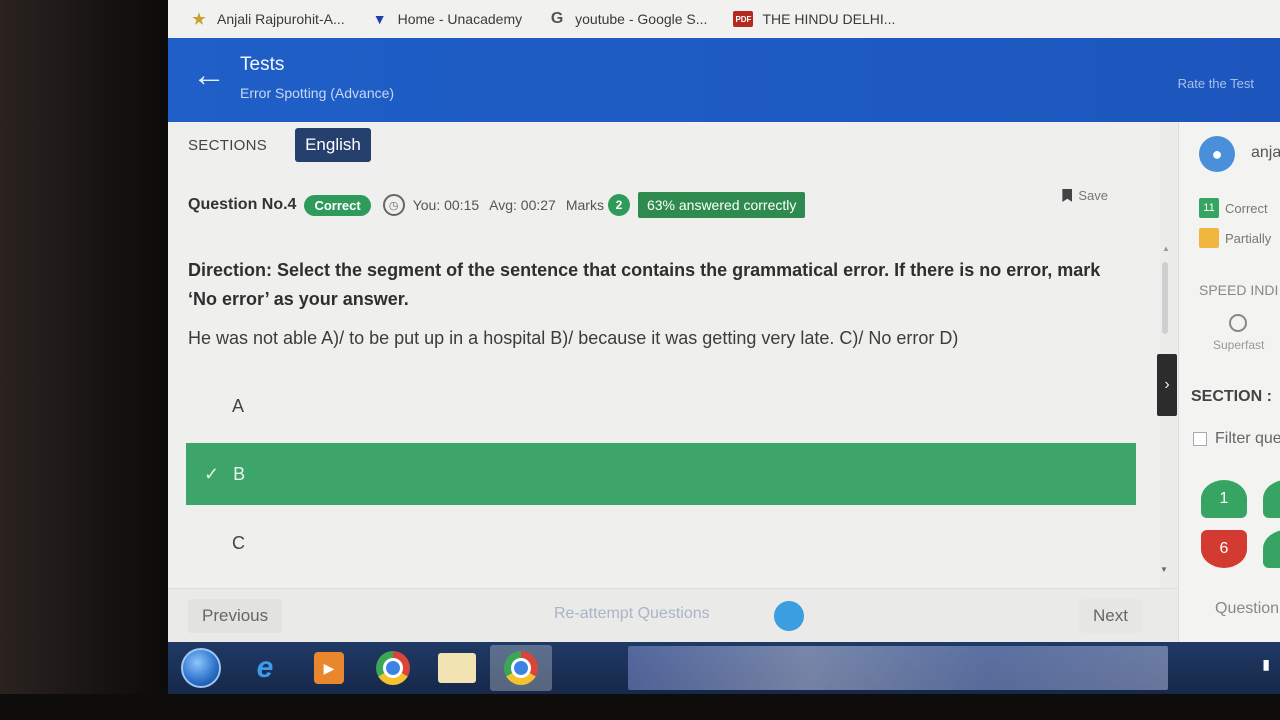  I want to click on page-title: Tests, so click(262, 64).